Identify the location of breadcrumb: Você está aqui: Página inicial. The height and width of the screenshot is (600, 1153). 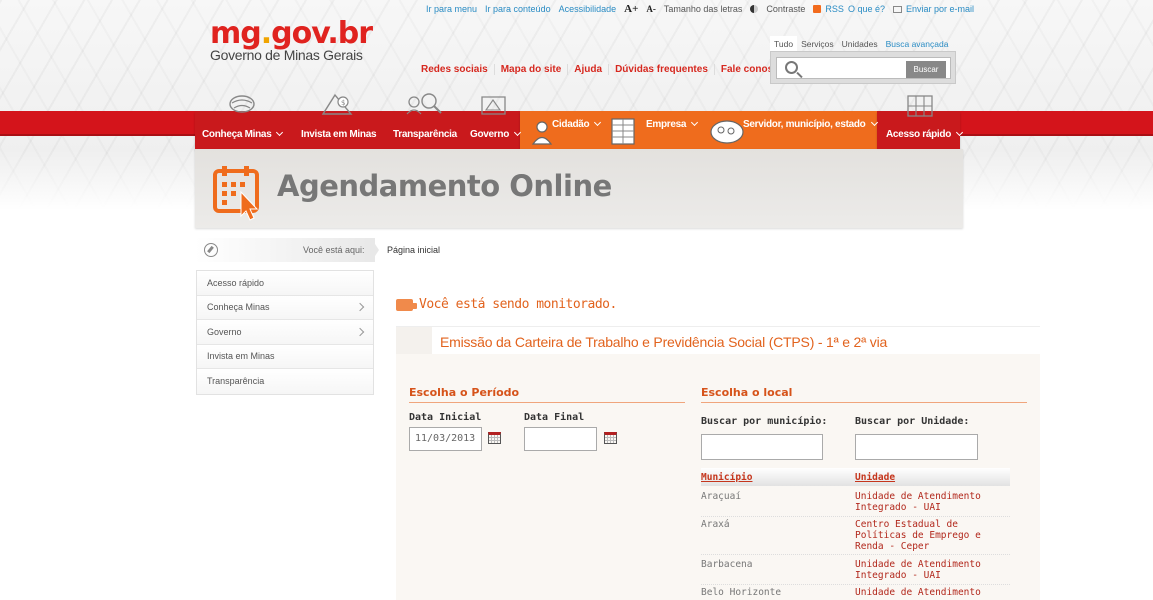
(330, 250).